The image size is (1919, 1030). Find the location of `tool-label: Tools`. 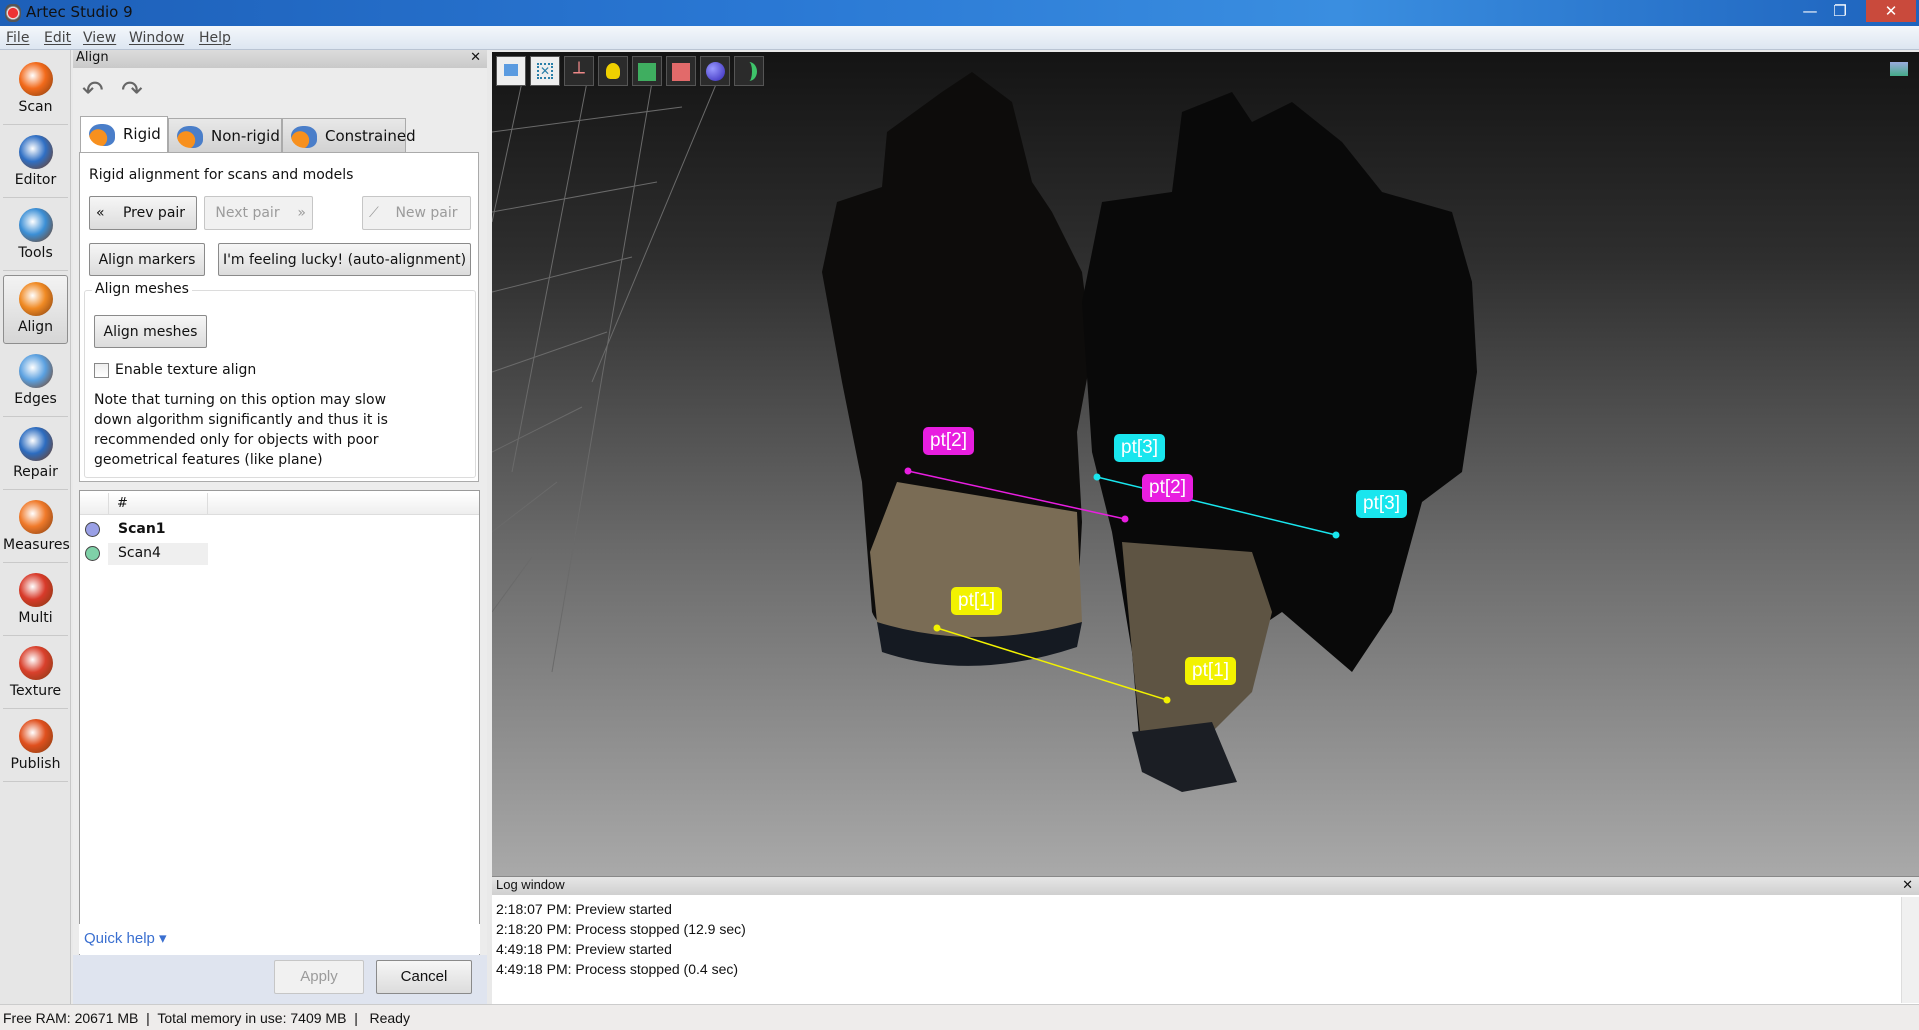

tool-label: Tools is located at coordinates (35, 253).